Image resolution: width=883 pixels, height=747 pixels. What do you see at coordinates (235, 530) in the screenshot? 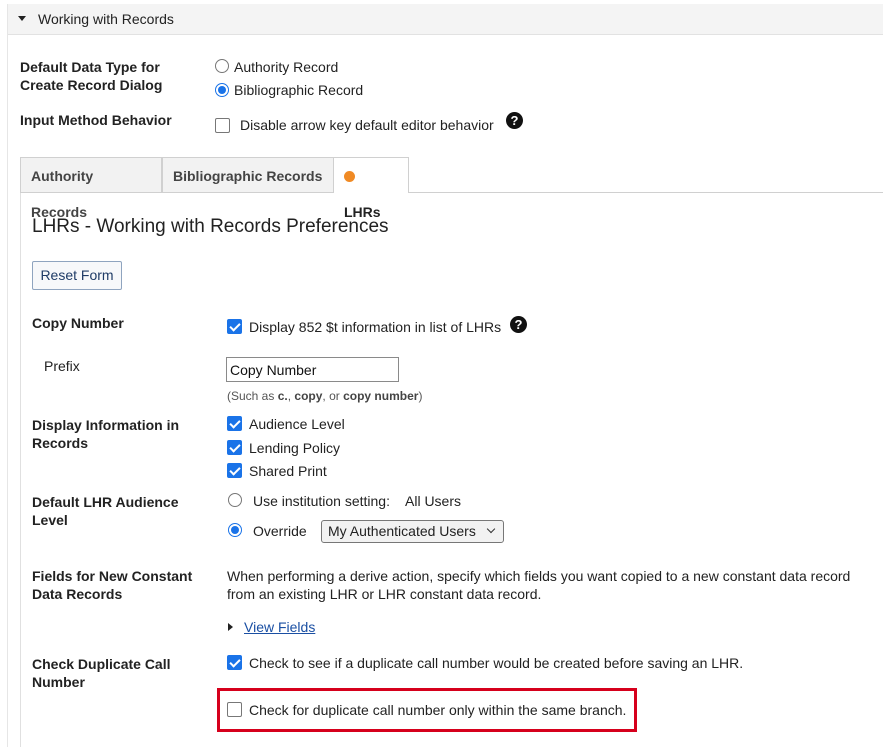
I see `override-radio` at bounding box center [235, 530].